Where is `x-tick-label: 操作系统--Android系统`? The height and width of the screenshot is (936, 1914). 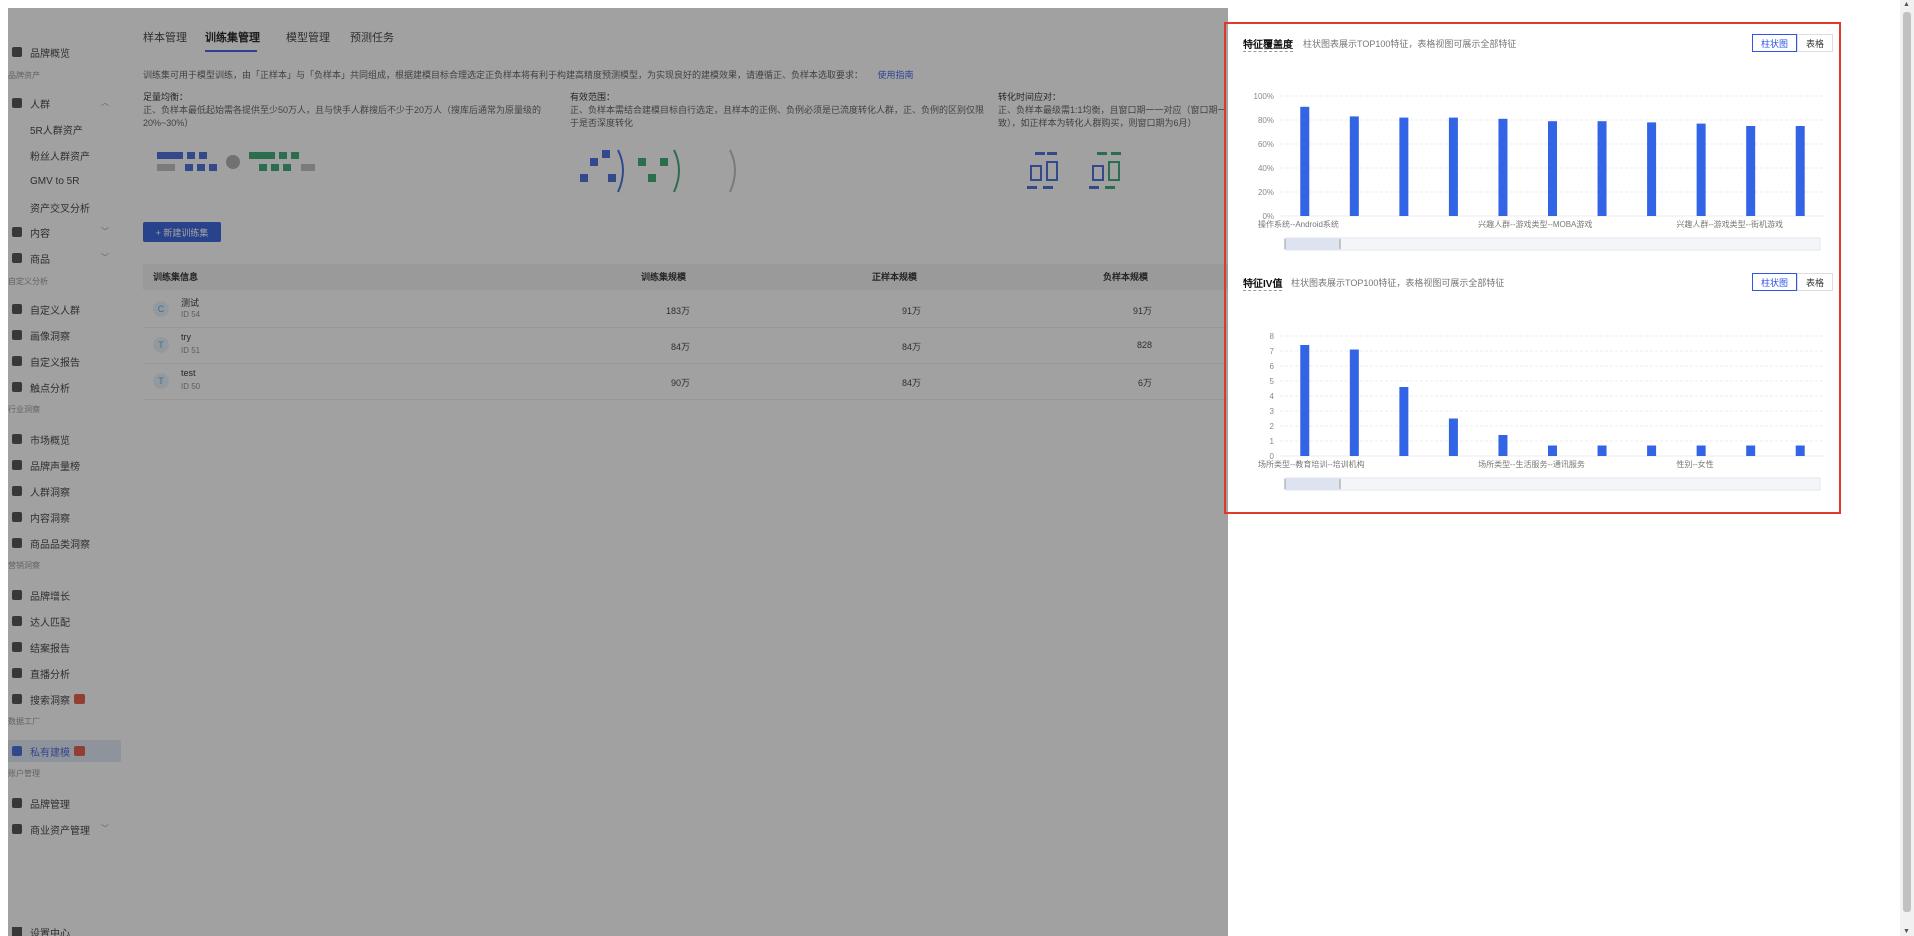 x-tick-label: 操作系统--Android系统 is located at coordinates (1298, 224).